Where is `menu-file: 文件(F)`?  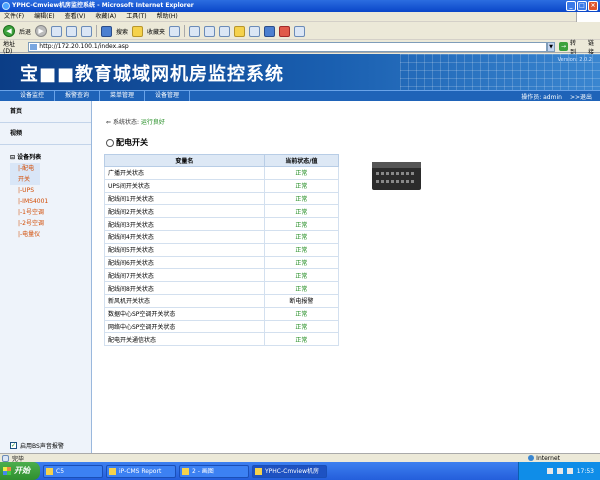 menu-file: 文件(F) is located at coordinates (14, 16).